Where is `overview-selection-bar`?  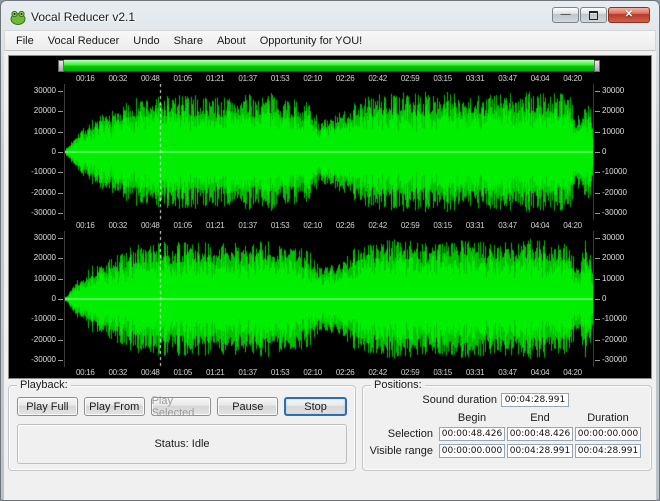
overview-selection-bar is located at coordinates (329, 65).